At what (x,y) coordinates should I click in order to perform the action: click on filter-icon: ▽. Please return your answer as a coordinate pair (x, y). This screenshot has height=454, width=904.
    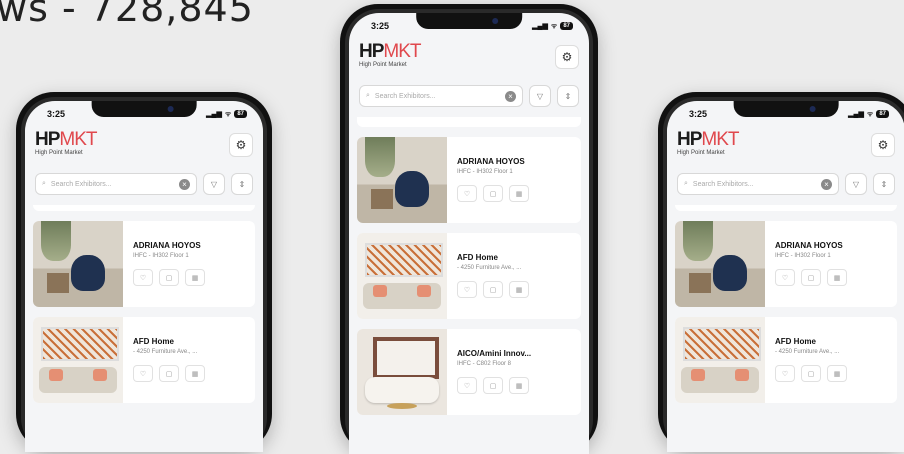
    Looking at the image, I should click on (214, 184).